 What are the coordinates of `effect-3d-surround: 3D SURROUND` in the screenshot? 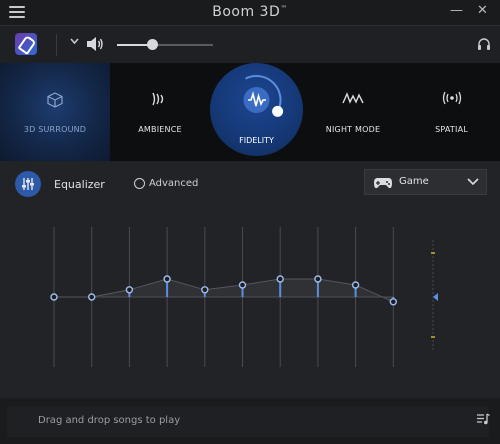 It's located at (55, 112).